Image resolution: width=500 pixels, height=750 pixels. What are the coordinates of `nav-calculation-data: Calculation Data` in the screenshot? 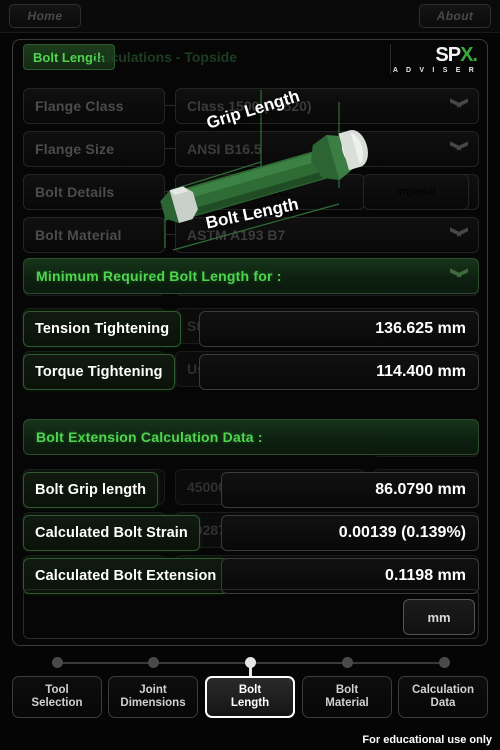 It's located at (443, 697).